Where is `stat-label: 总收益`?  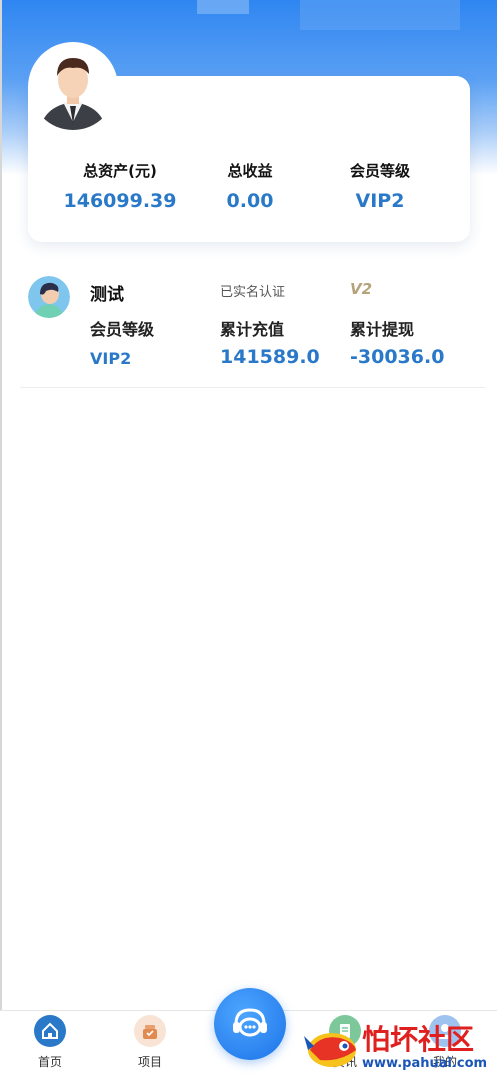
stat-label: 总收益 is located at coordinates (250, 171).